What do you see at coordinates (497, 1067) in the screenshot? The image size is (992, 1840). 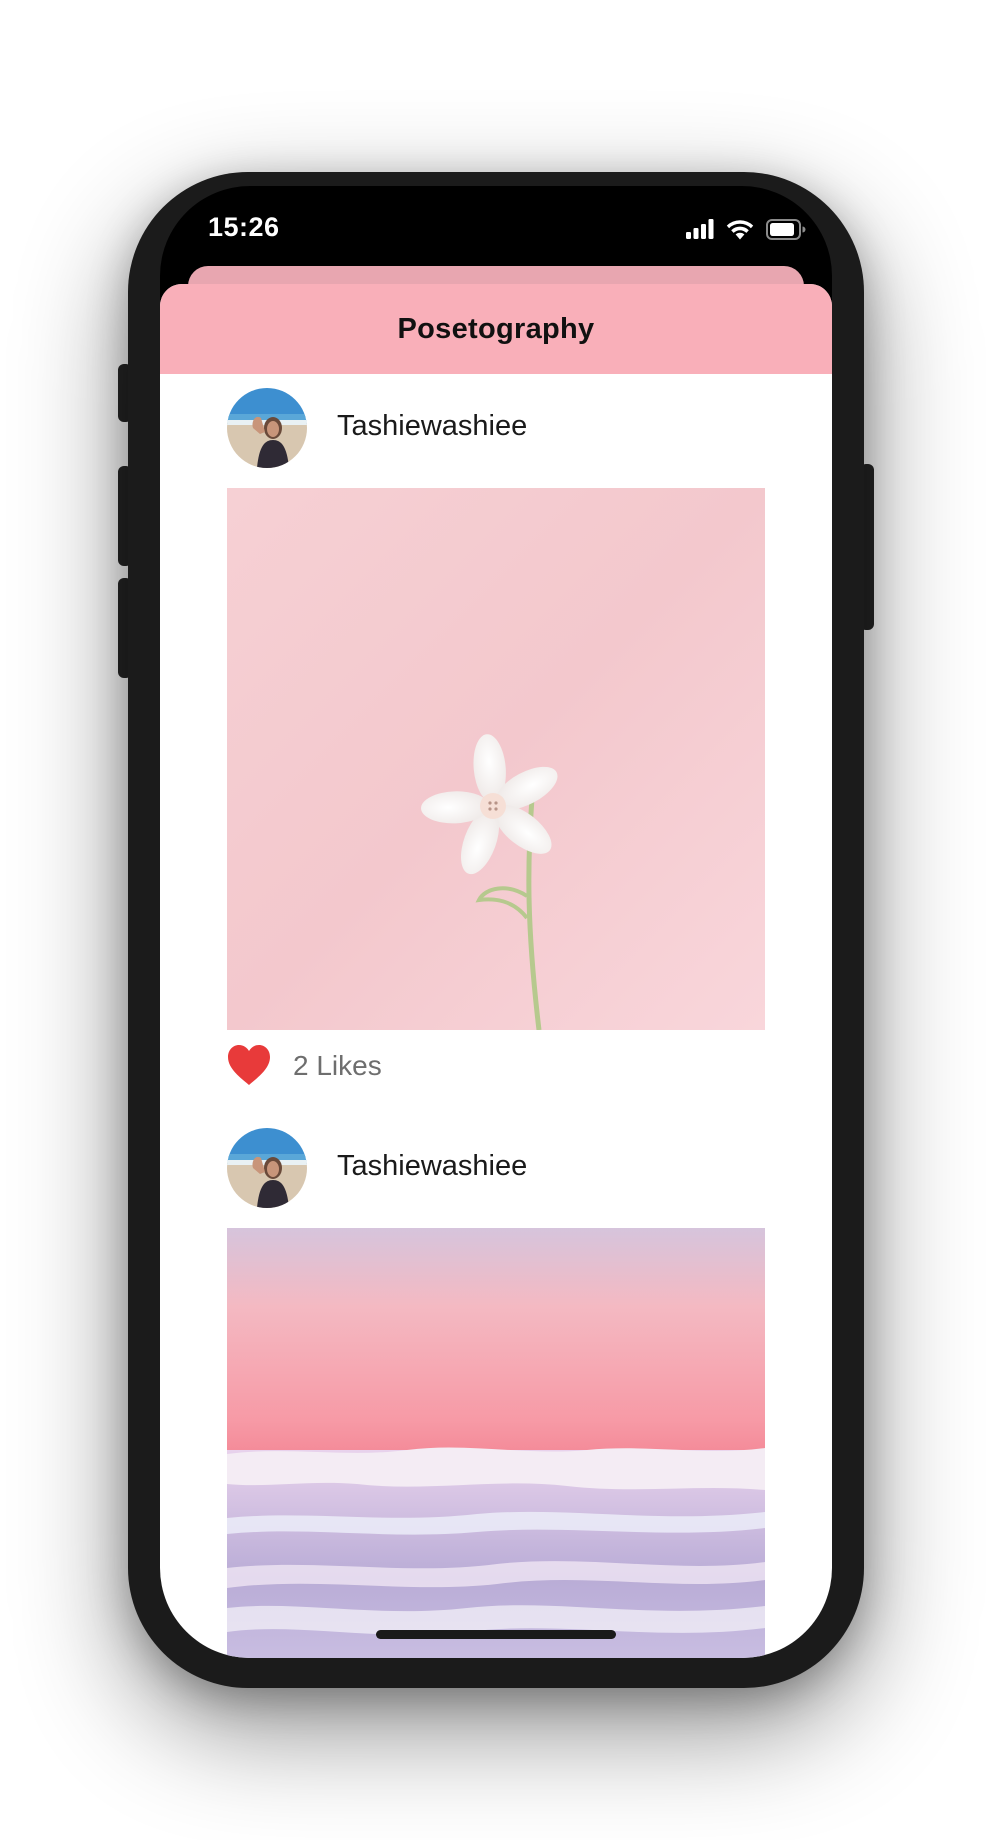 I see `post-footer: 2 Likes` at bounding box center [497, 1067].